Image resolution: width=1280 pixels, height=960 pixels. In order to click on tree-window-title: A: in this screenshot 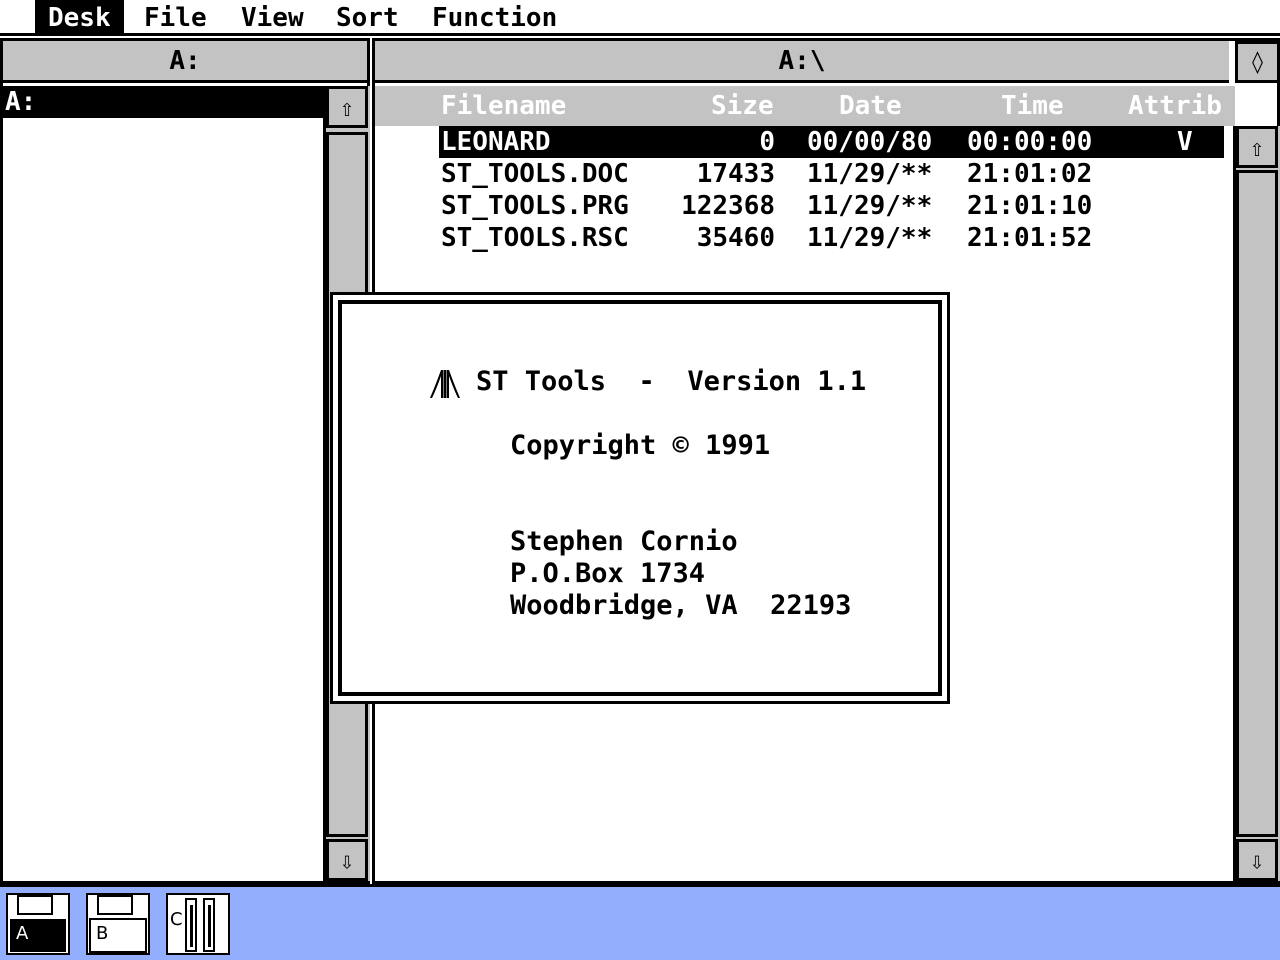, I will do `click(185, 62)`.